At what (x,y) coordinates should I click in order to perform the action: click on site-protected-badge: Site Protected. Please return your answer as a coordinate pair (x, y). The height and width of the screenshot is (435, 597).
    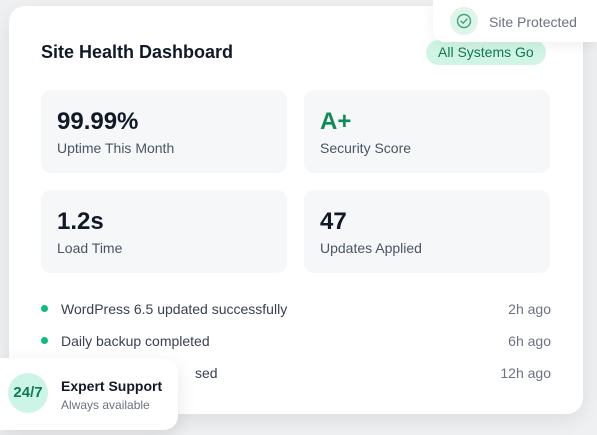
    Looking at the image, I should click on (515, 21).